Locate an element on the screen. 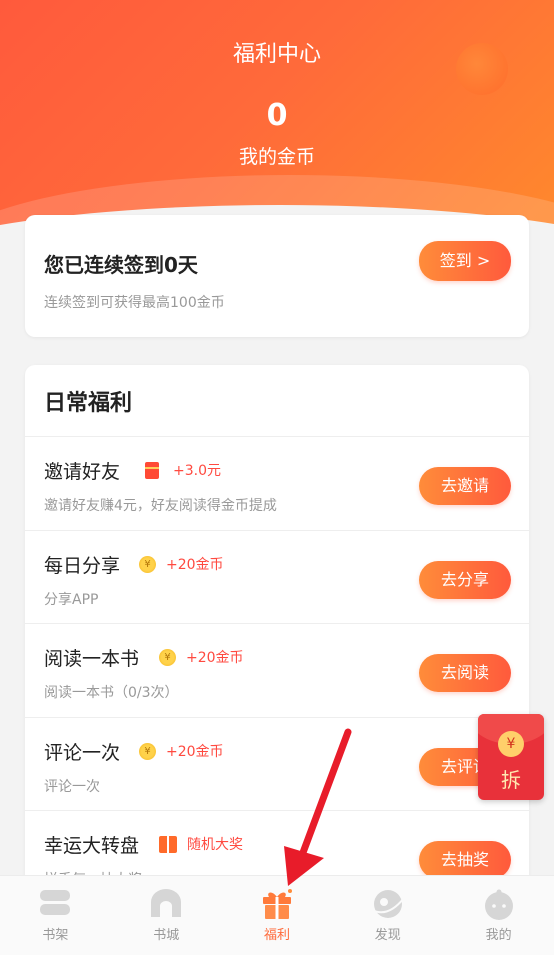 The height and width of the screenshot is (955, 554). task-row-share: 每日分享 ¥ +20金币 分享APP 去分享 is located at coordinates (277, 577).